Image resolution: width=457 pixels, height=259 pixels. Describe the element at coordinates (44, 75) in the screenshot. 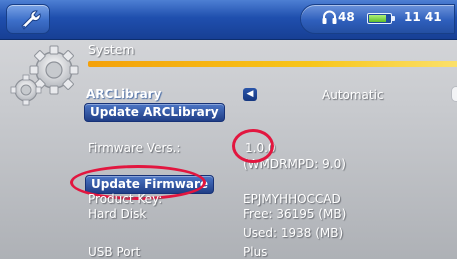

I see `gear-icon` at that location.